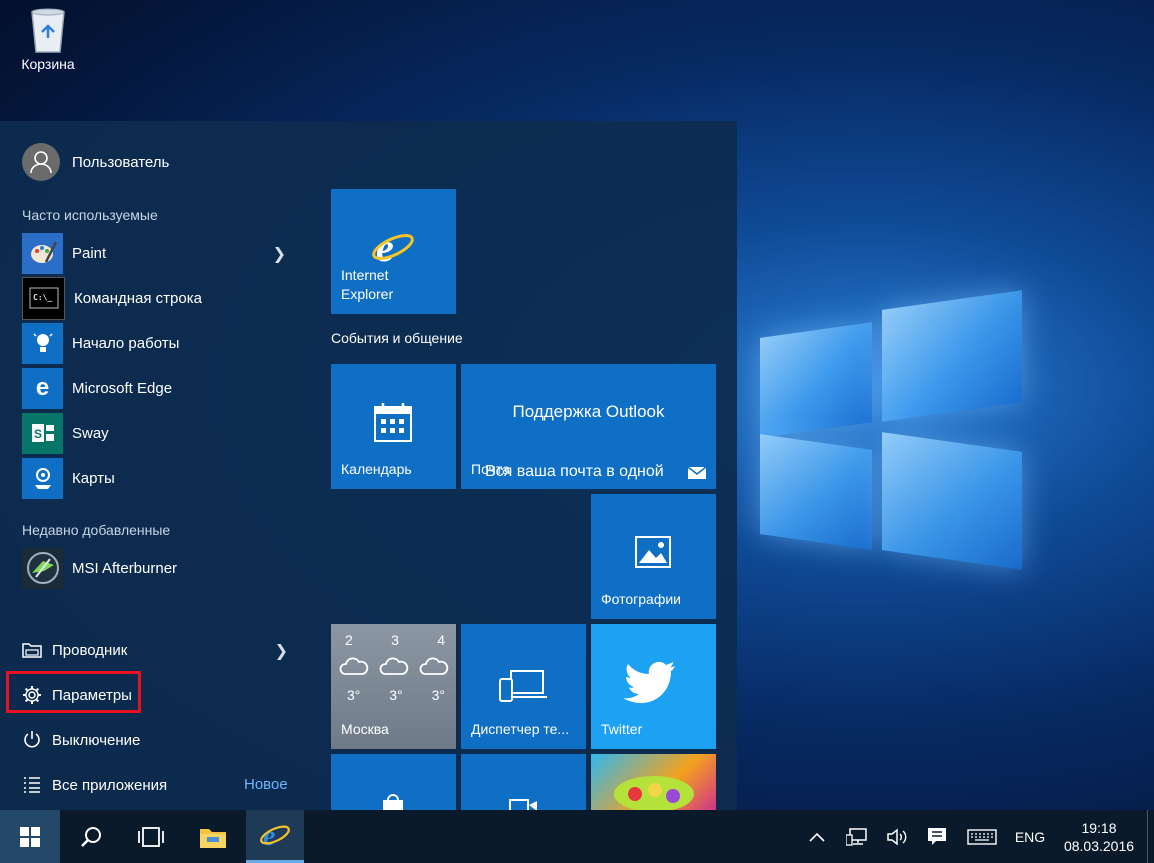 The image size is (1154, 863). What do you see at coordinates (393, 782) in the screenshot?
I see `tile-store` at bounding box center [393, 782].